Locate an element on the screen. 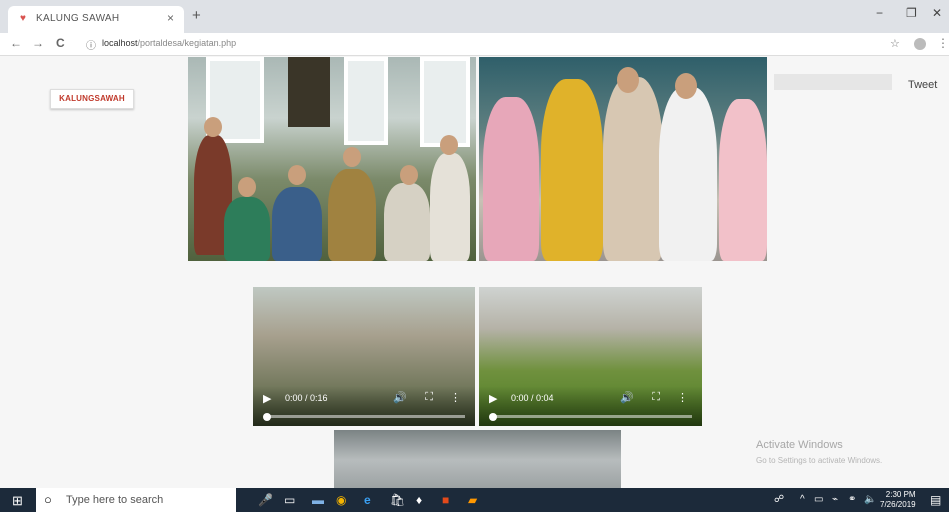  url-field: ⓘ localhost/portaldesa/kegiatan.php is located at coordinates (472, 44).